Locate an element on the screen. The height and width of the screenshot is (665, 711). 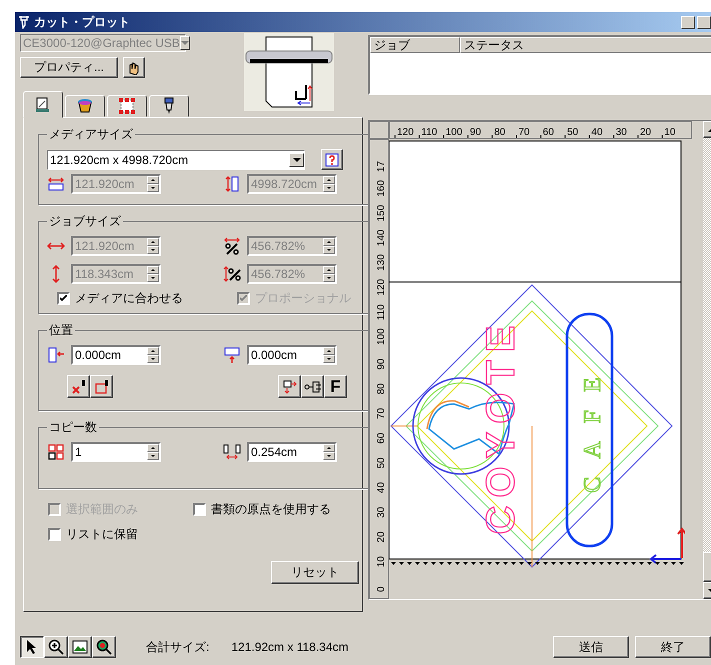
media-width-icon is located at coordinates (56, 184).